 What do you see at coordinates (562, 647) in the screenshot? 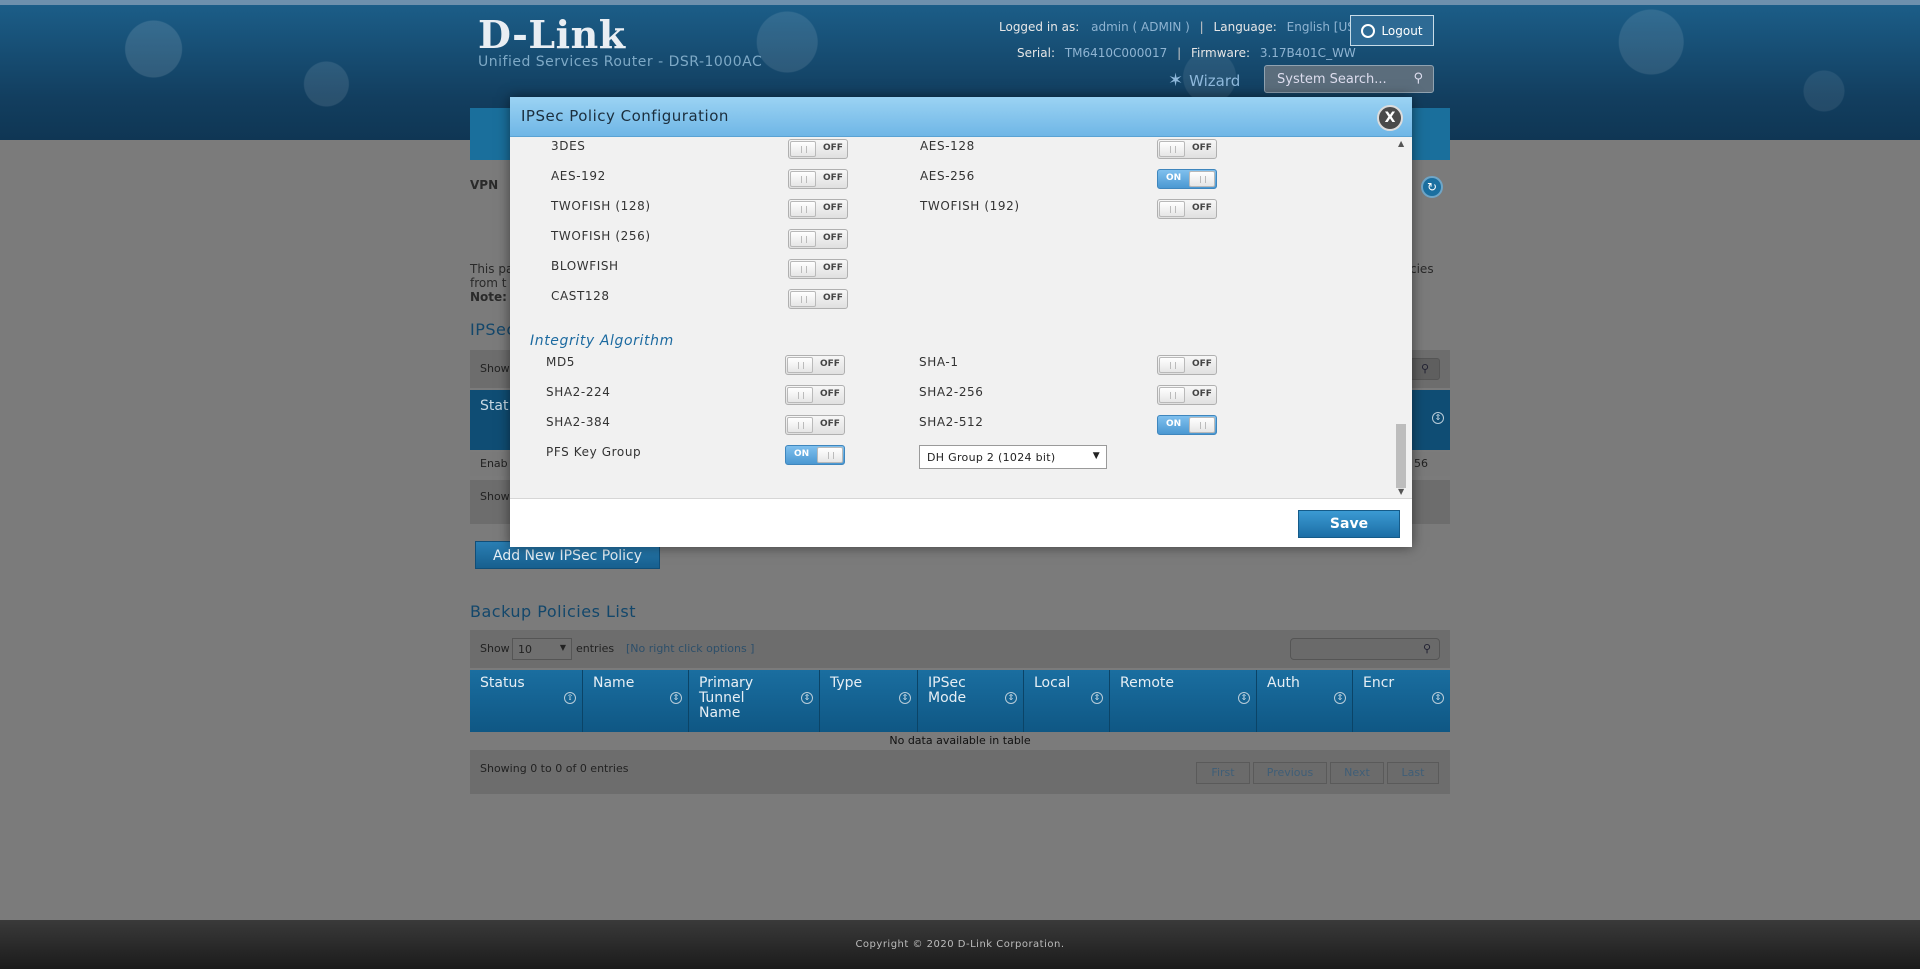
I see `chevron-down-icon: ▼` at bounding box center [562, 647].